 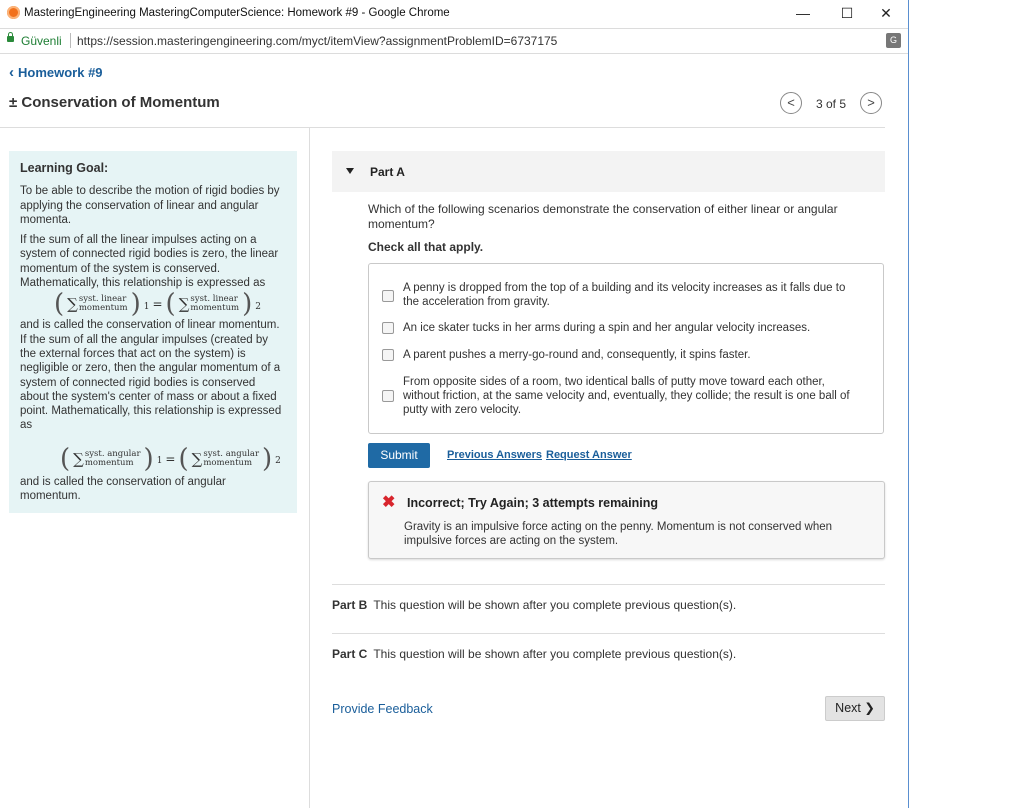 What do you see at coordinates (791, 103) in the screenshot?
I see `prev-item-button: <` at bounding box center [791, 103].